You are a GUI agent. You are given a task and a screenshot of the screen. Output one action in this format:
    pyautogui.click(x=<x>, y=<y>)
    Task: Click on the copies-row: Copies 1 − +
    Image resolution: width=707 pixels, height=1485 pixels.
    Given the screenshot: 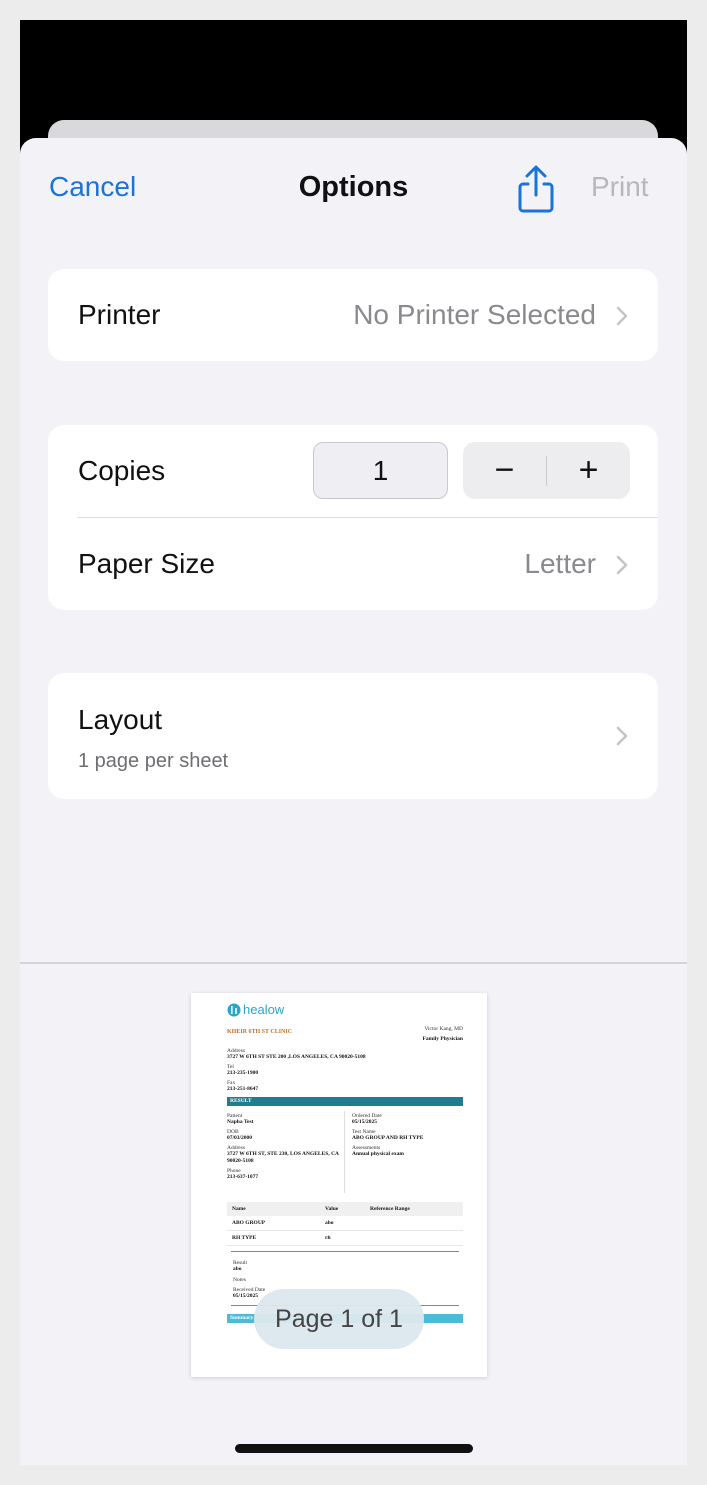 What is the action you would take?
    pyautogui.click(x=353, y=471)
    